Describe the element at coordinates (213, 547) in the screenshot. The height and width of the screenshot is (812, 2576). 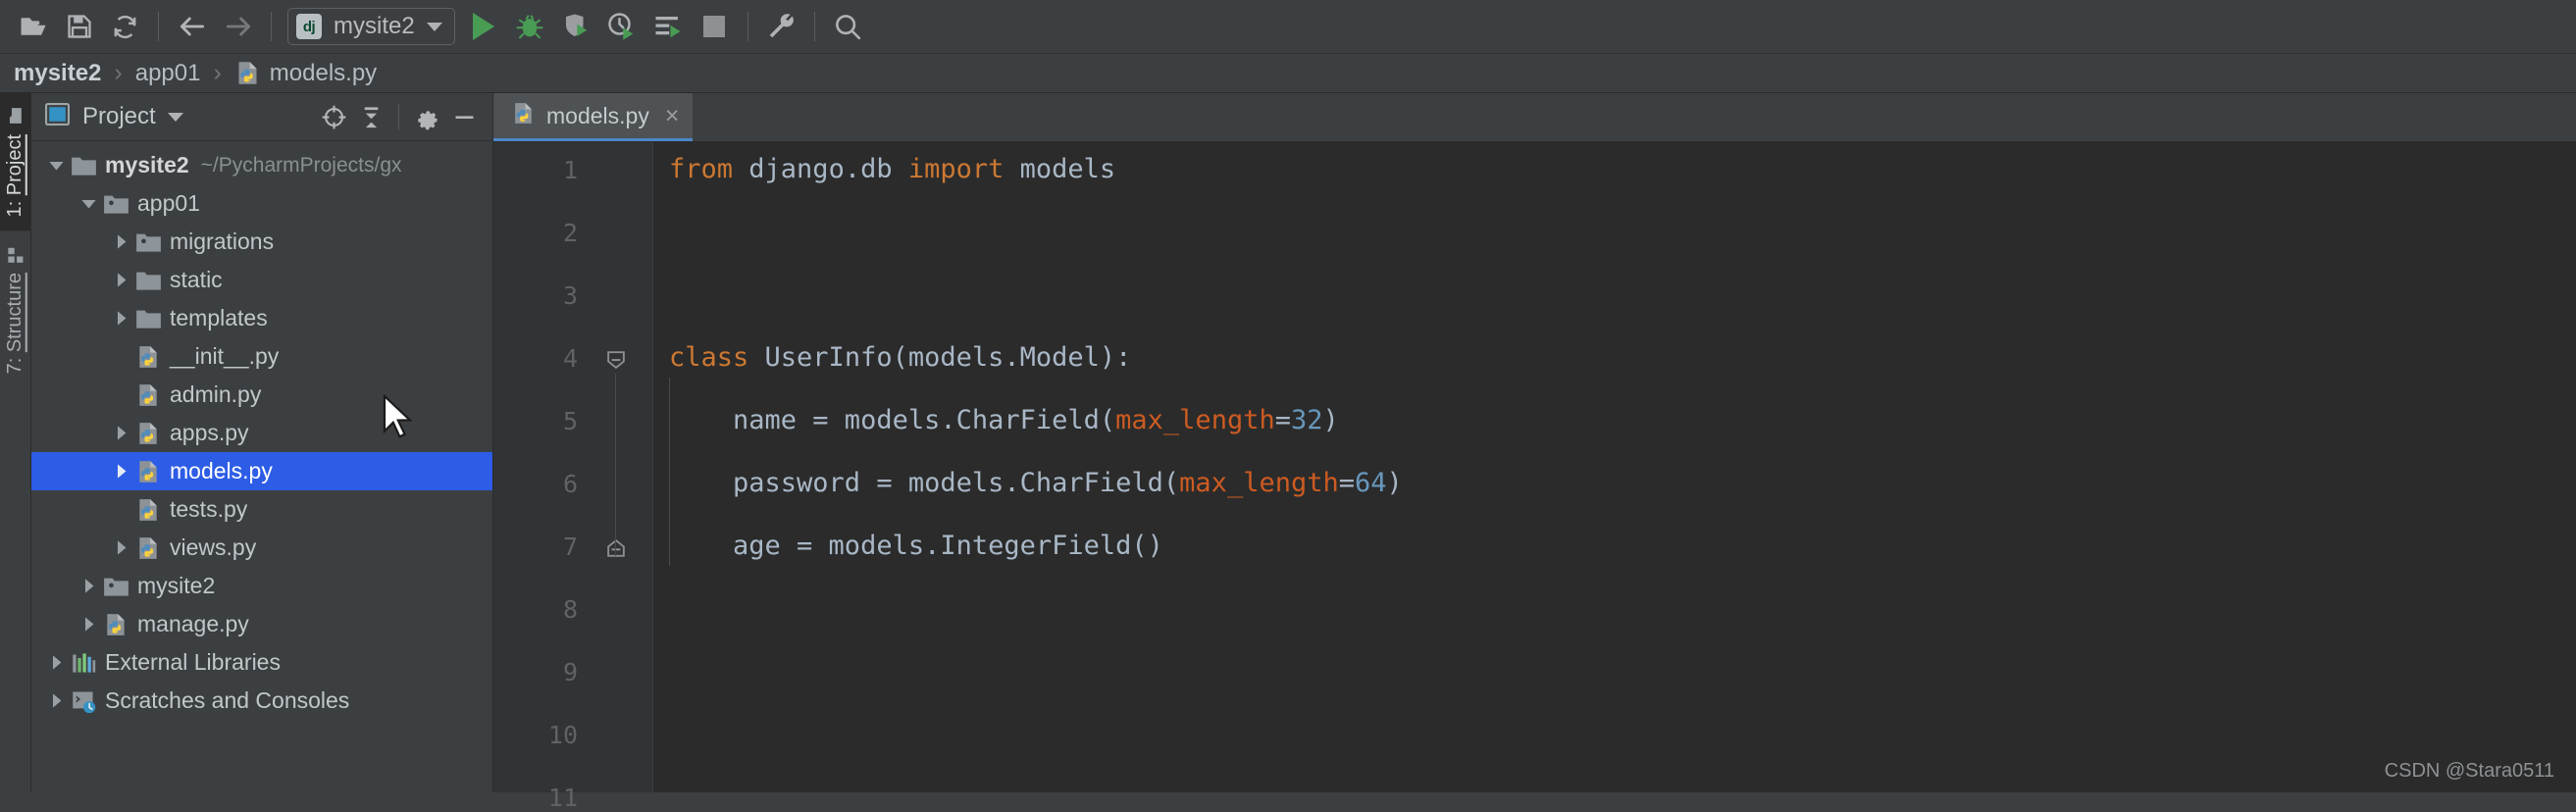
I see `tree-item-label: views.py` at that location.